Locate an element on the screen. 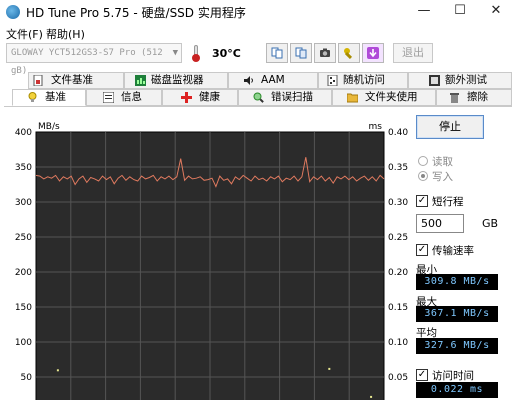  menu-help: 帮助(H) is located at coordinates (65, 34).